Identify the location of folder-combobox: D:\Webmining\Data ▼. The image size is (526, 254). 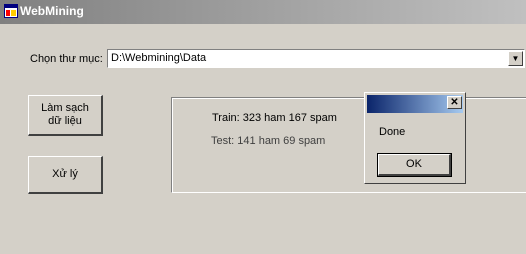
(316, 58).